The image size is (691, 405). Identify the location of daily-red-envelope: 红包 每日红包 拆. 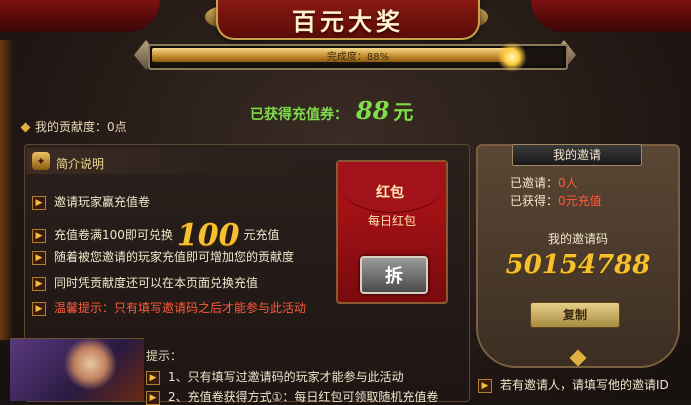
(392, 232).